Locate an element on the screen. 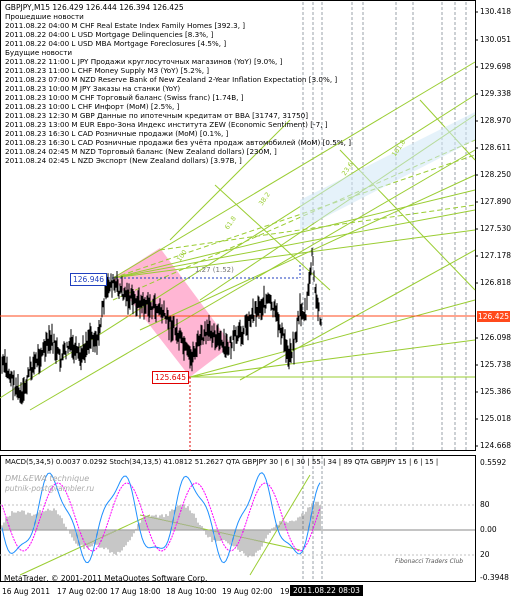 Image resolution: width=511 pixels, height=600 pixels. time-axis-label: 17 Aug 02:00 is located at coordinates (82, 591).